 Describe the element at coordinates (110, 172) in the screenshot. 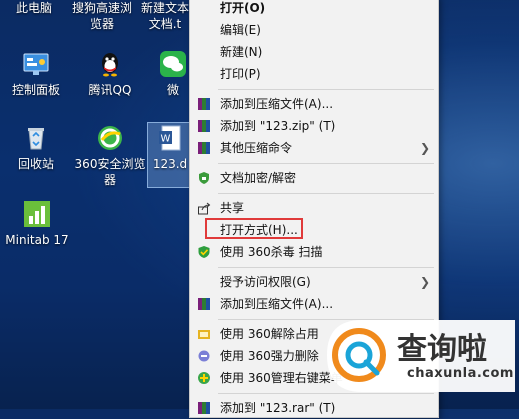

I see `desktop-icon-label: 360安全浏览器` at that location.